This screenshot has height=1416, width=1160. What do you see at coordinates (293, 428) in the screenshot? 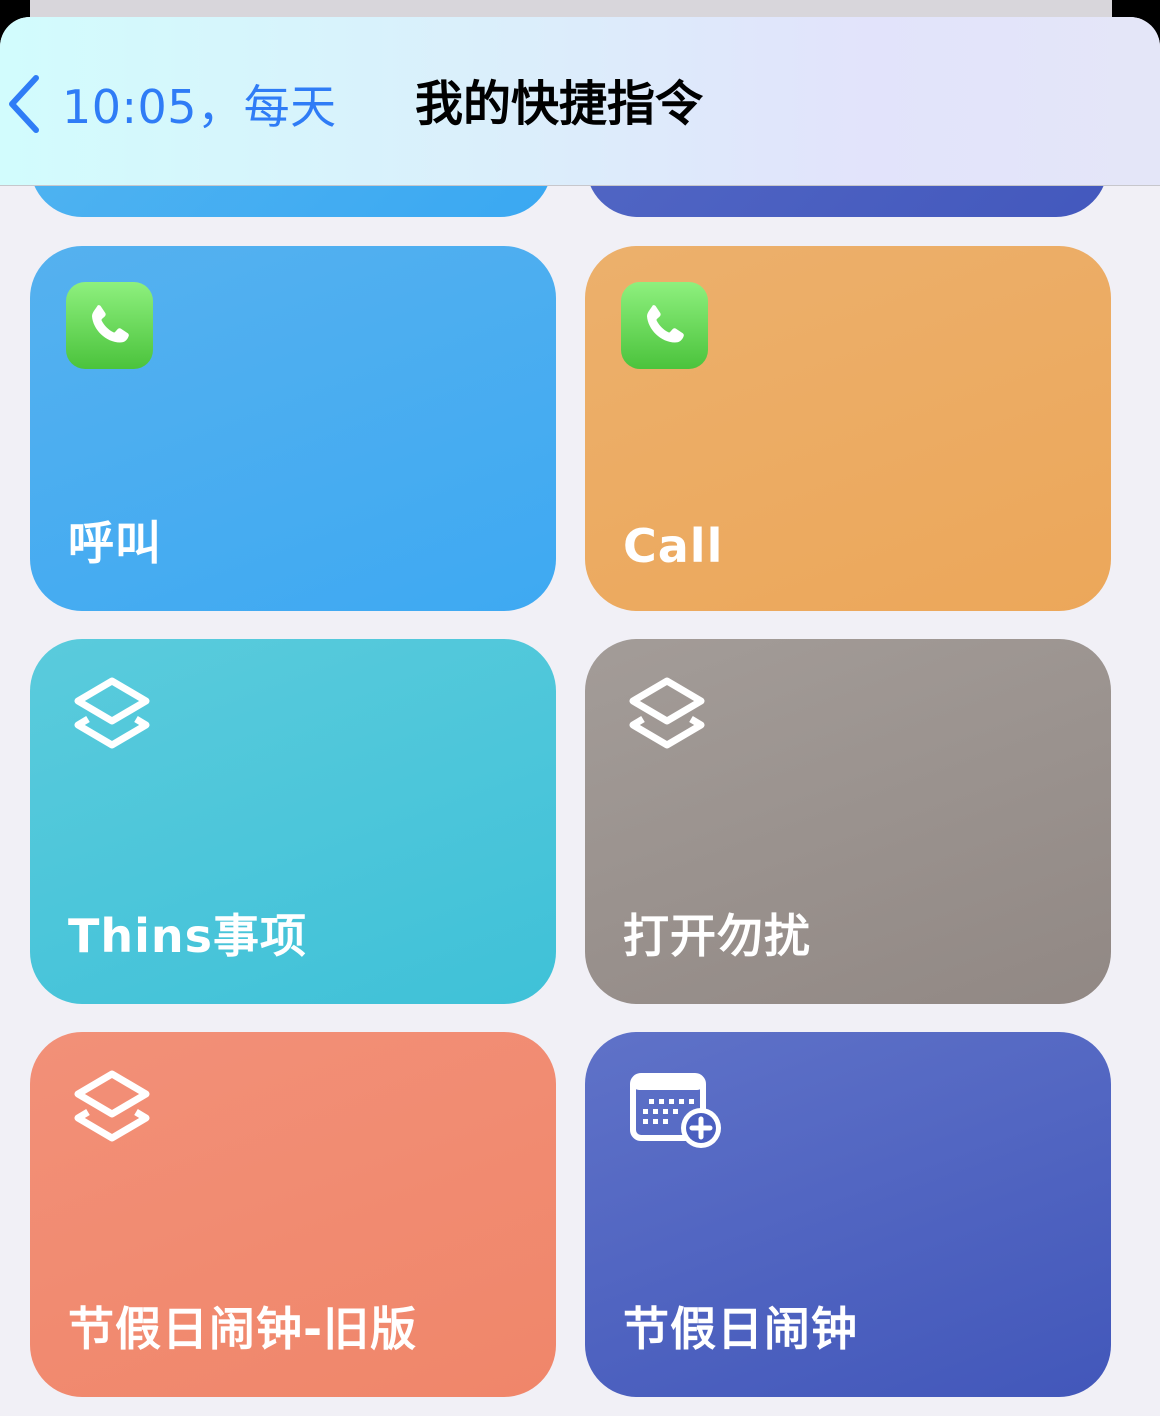
I see `shortcut-tile-call-cn: 呼叫` at bounding box center [293, 428].